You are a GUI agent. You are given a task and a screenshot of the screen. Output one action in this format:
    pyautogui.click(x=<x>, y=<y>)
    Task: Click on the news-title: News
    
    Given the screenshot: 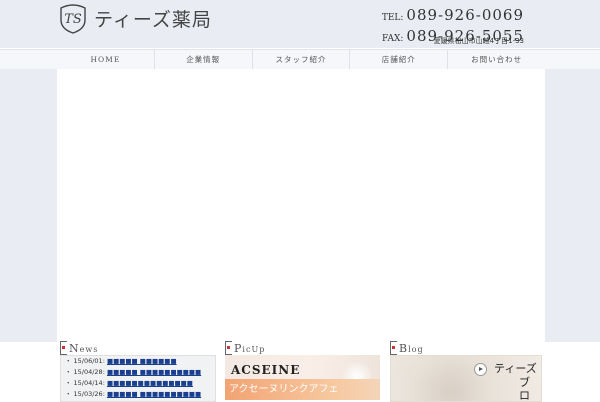 What is the action you would take?
    pyautogui.click(x=84, y=348)
    